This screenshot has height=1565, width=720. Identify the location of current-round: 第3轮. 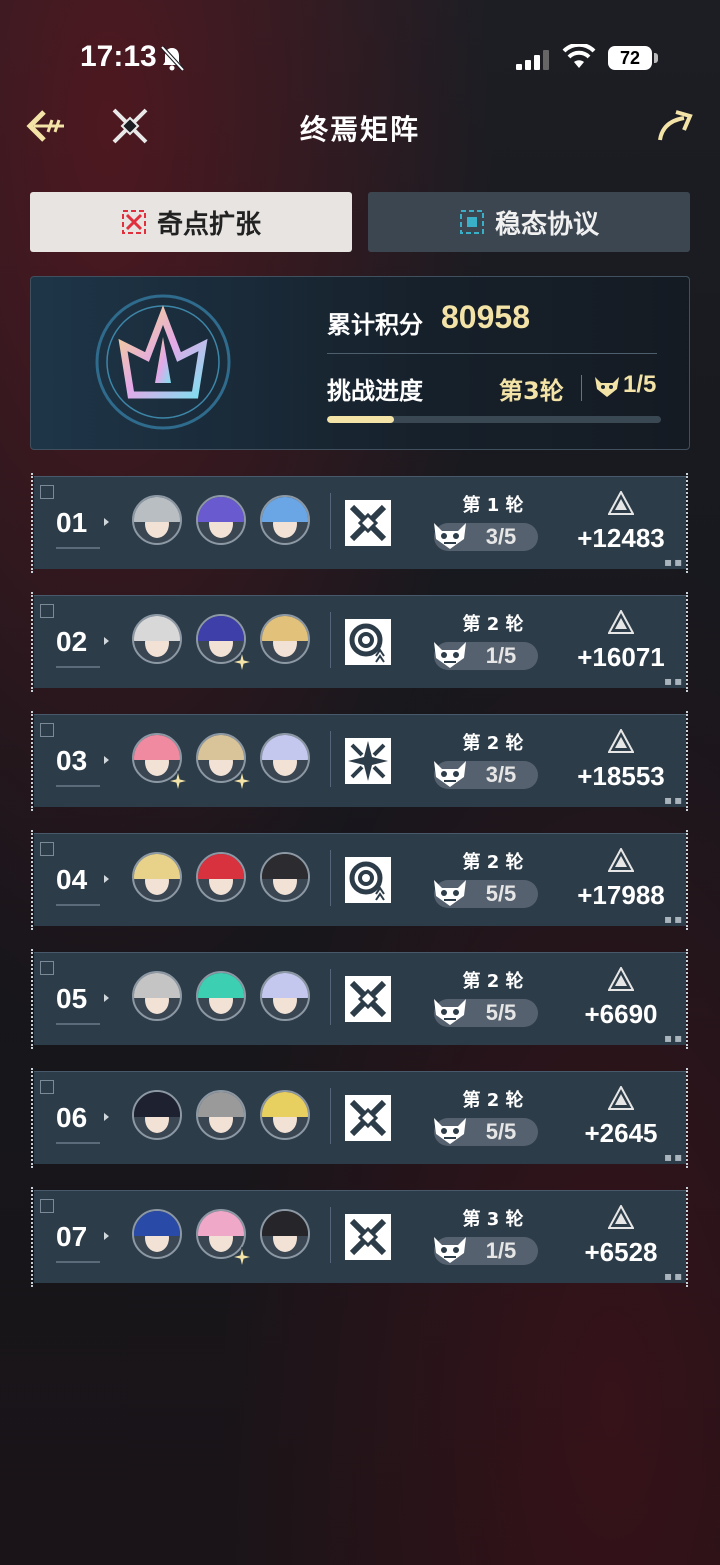
(531, 391).